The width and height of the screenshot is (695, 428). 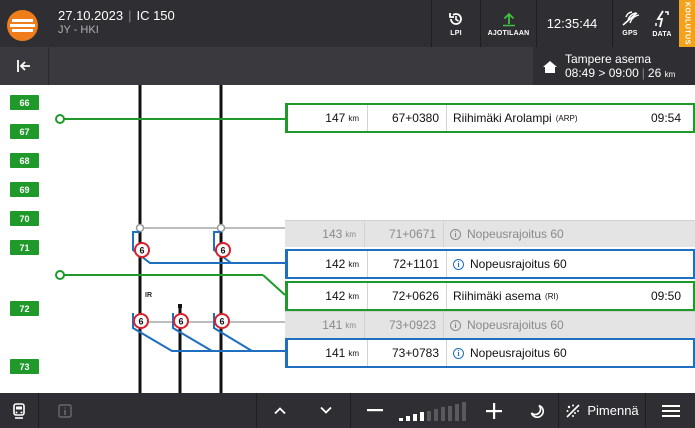 I want to click on brightness-level, so click(x=432, y=410).